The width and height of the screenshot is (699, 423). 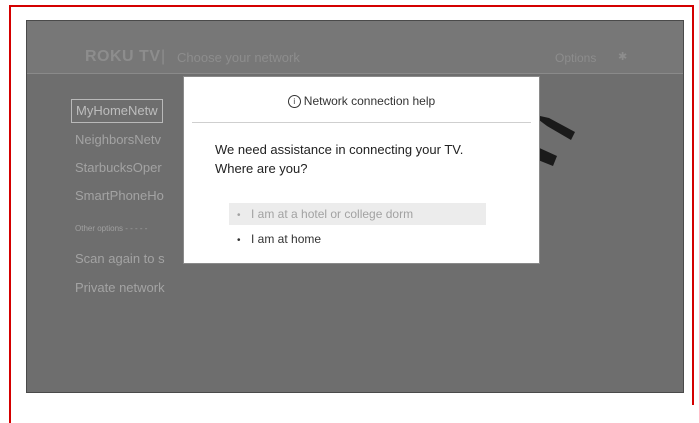 What do you see at coordinates (332, 214) in the screenshot?
I see `option-hotel-dorm-label: I am at a hotel or college dorm` at bounding box center [332, 214].